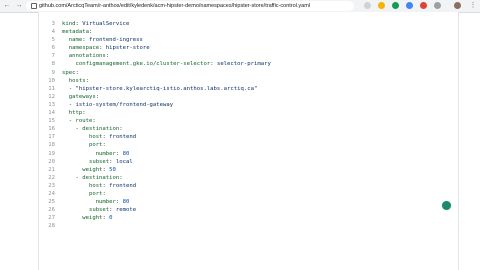  I want to click on line-number: 13, so click(51, 104).